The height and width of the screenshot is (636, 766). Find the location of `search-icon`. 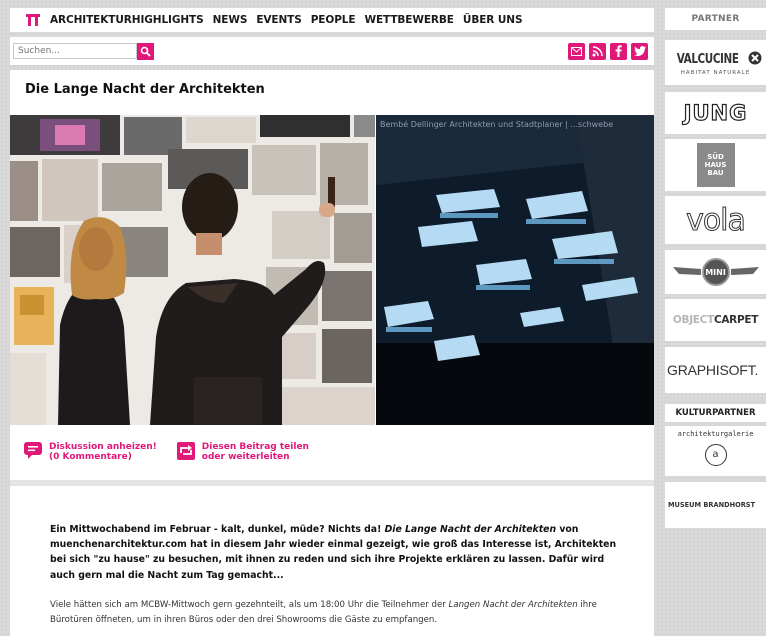

search-icon is located at coordinates (145, 51).